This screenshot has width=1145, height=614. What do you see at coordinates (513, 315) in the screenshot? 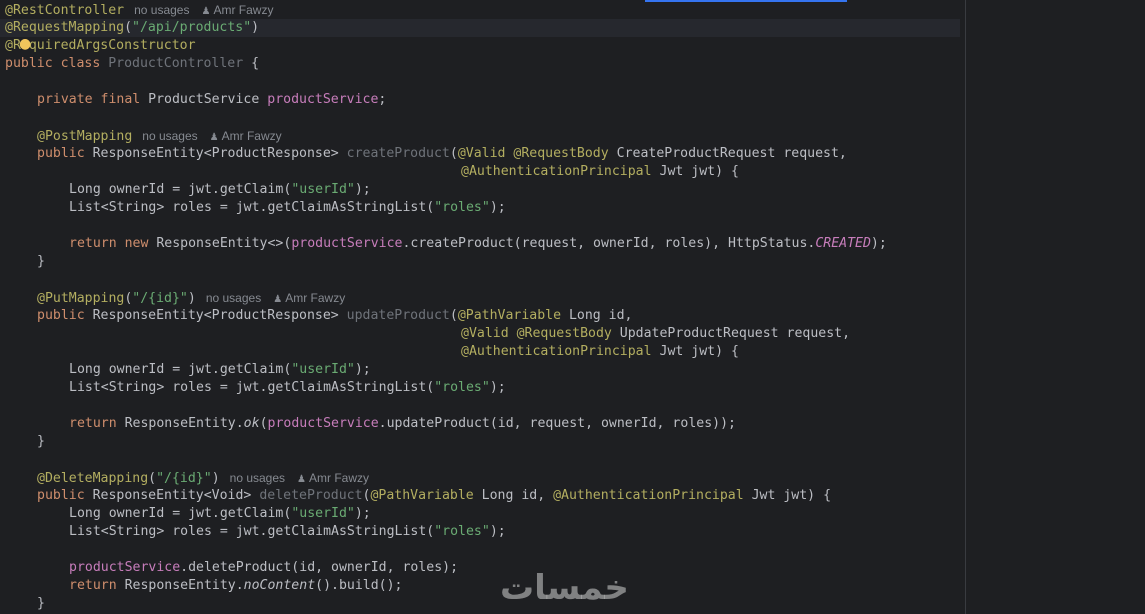
I see `annotation-path-variable: @PathVariable` at bounding box center [513, 315].